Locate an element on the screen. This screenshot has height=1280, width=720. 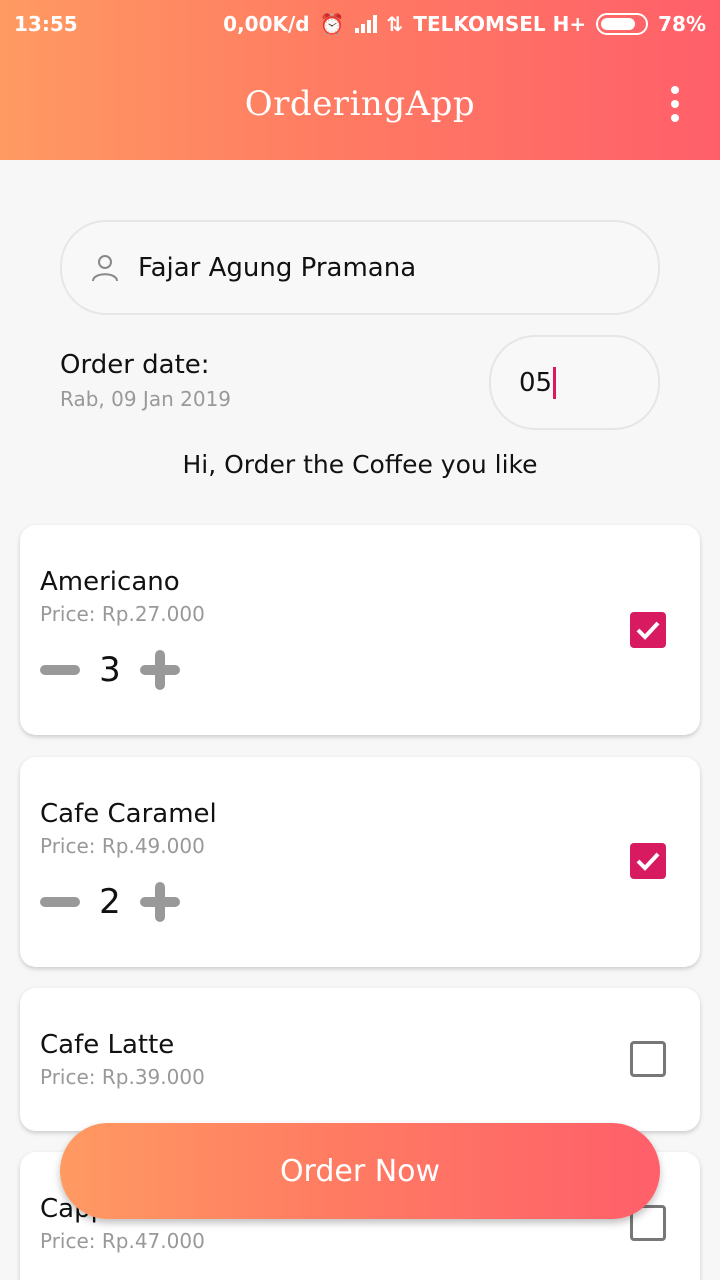
status-indicators: 0,00K/d ⏰ ⇅ TELKOMSEL H+ 78% is located at coordinates (464, 24).